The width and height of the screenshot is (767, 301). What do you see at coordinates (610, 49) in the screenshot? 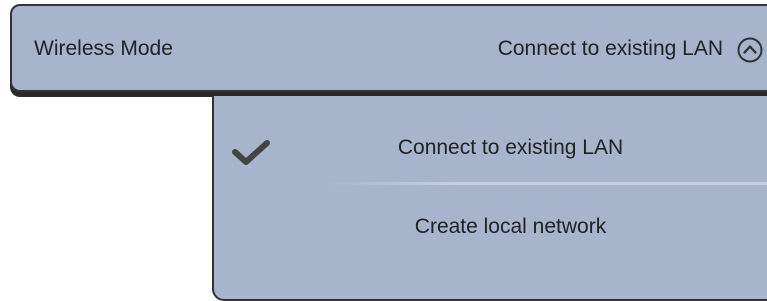
I see `wireless-mode-current-value: Connect to existing LAN` at bounding box center [610, 49].